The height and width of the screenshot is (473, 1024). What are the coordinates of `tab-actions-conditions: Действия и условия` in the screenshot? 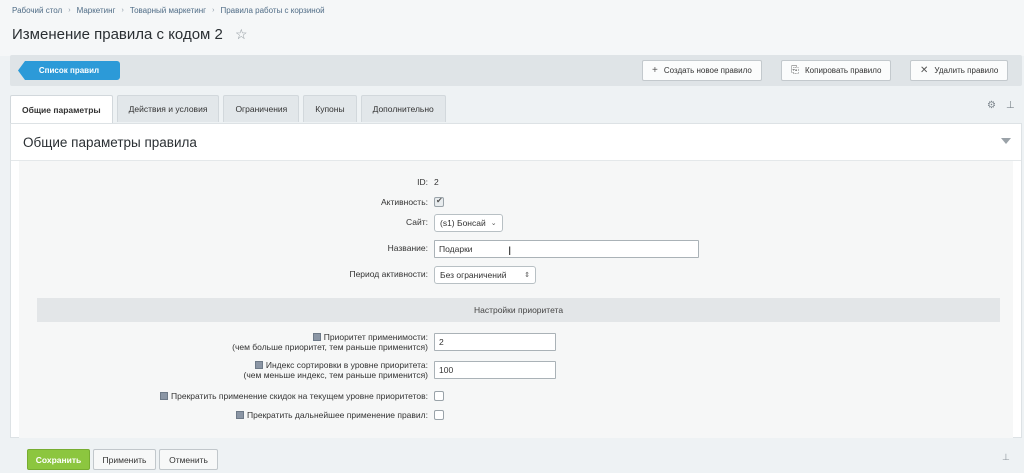 It's located at (168, 108).